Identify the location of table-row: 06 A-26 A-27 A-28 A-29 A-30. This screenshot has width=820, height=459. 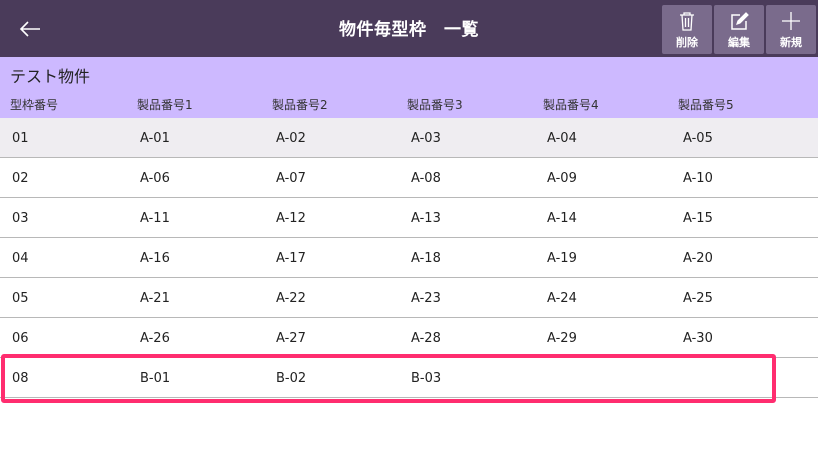
(409, 338).